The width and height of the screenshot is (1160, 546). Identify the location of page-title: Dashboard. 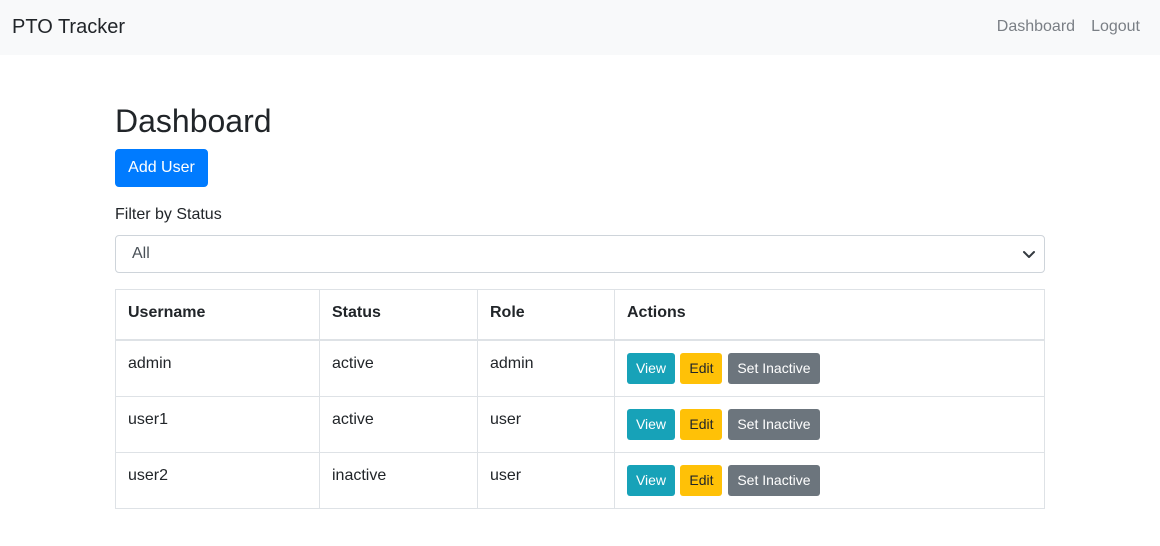
(193, 121).